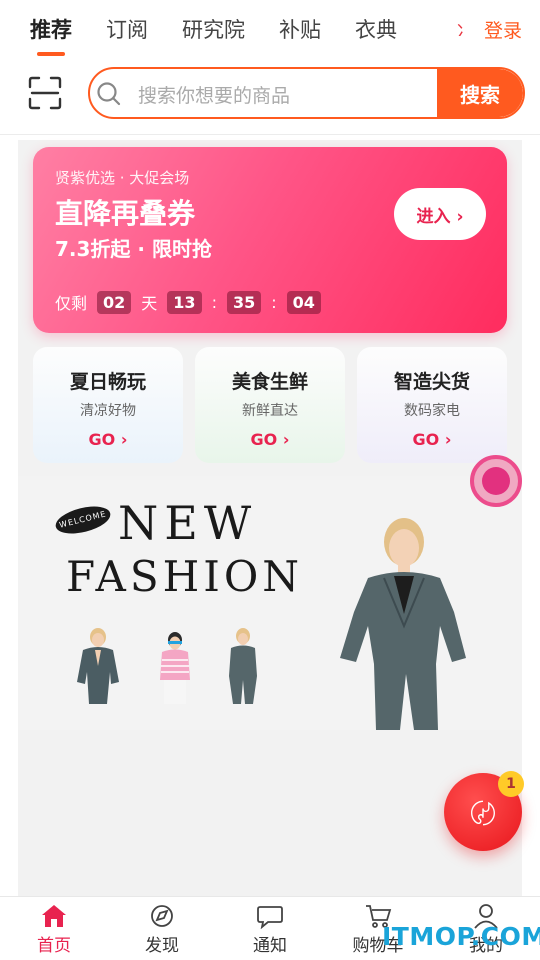 The image size is (540, 960). Describe the element at coordinates (122, 178) in the screenshot. I see `promo-subtitle: 贤紫优选 · 大促会场` at that location.